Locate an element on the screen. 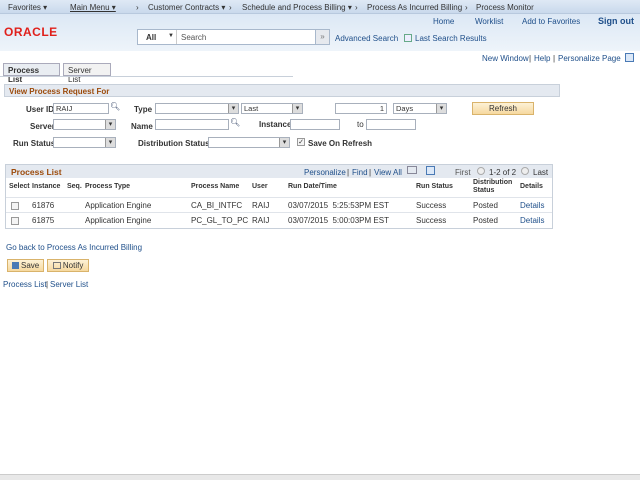 This screenshot has width=640, height=480. worklist-link: Worklist is located at coordinates (489, 21).